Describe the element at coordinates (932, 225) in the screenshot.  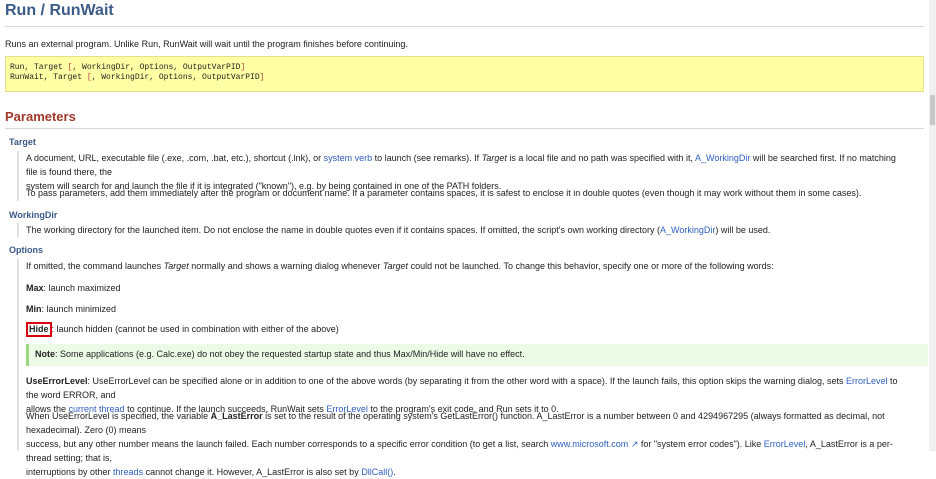
I see `vertical-scrollbar` at that location.